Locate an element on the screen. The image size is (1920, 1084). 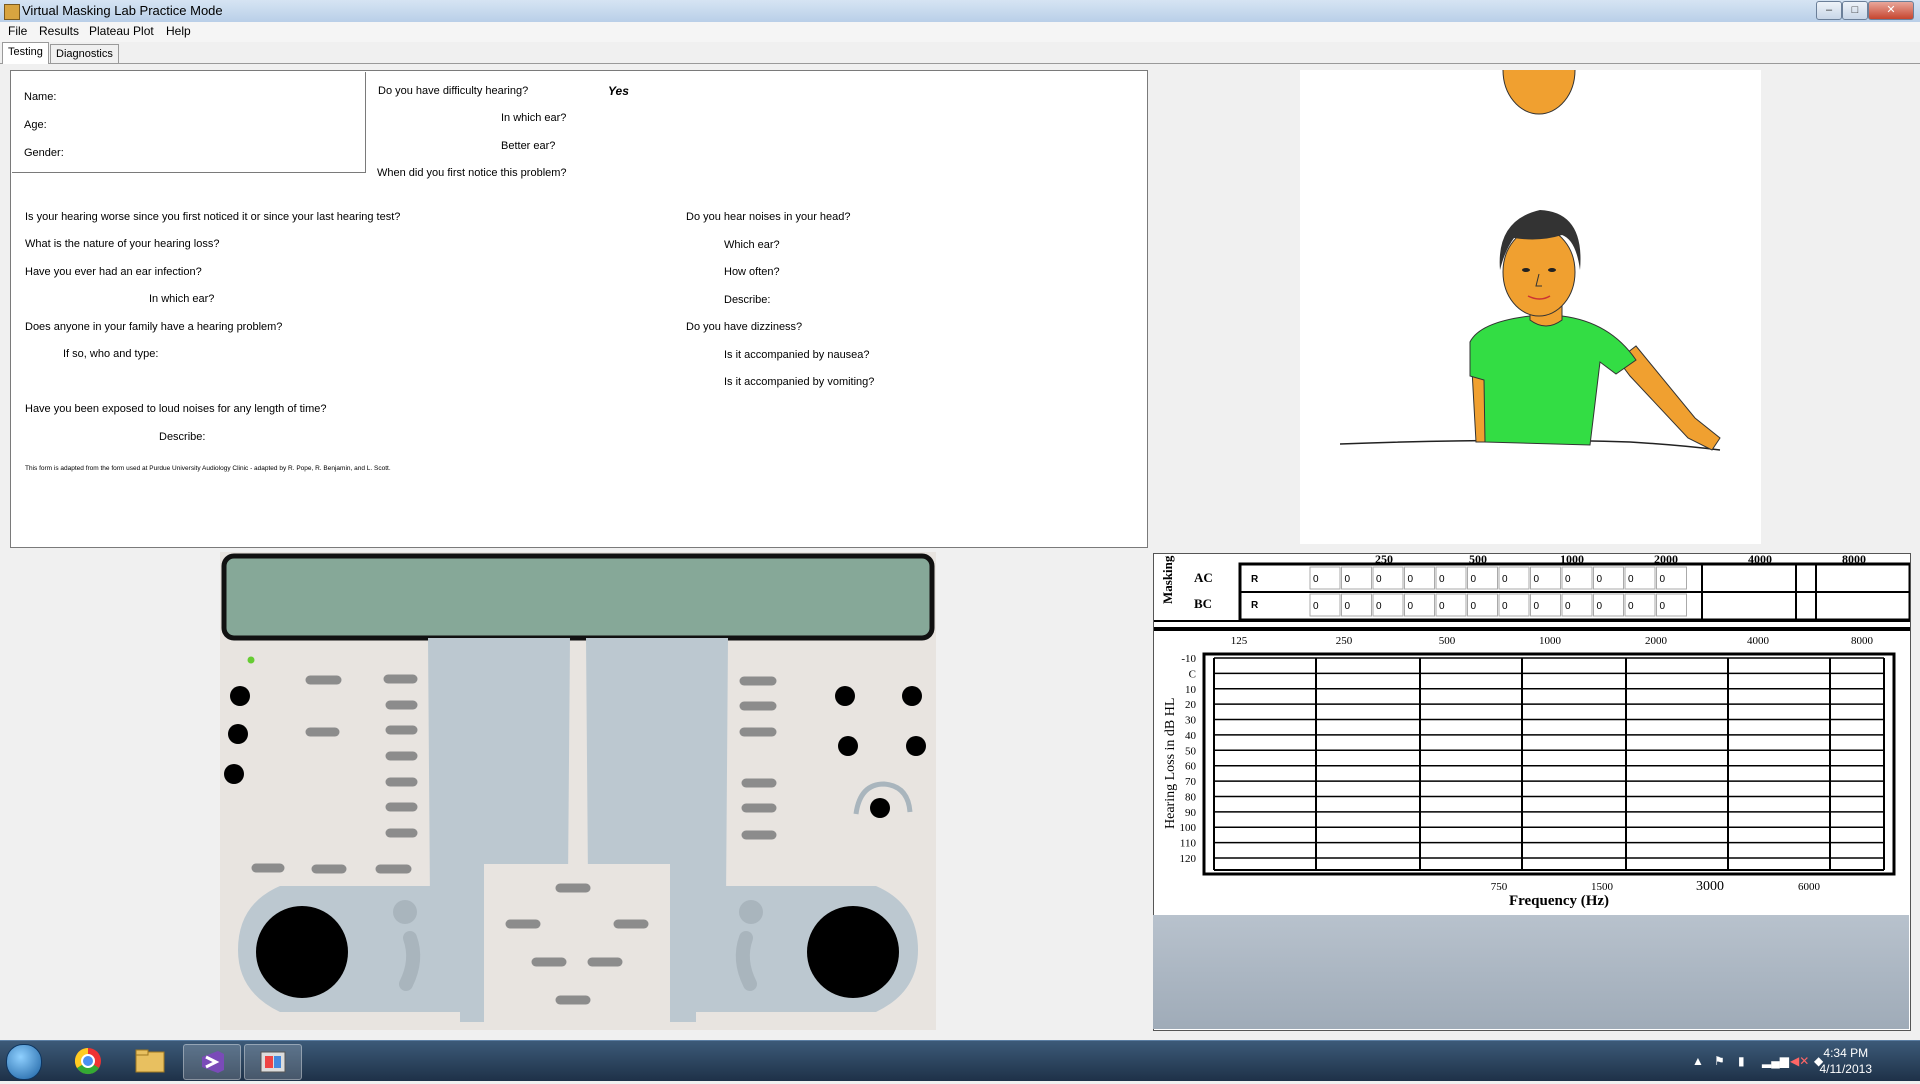
frequency-label-top: 250 is located at coordinates (1344, 641).